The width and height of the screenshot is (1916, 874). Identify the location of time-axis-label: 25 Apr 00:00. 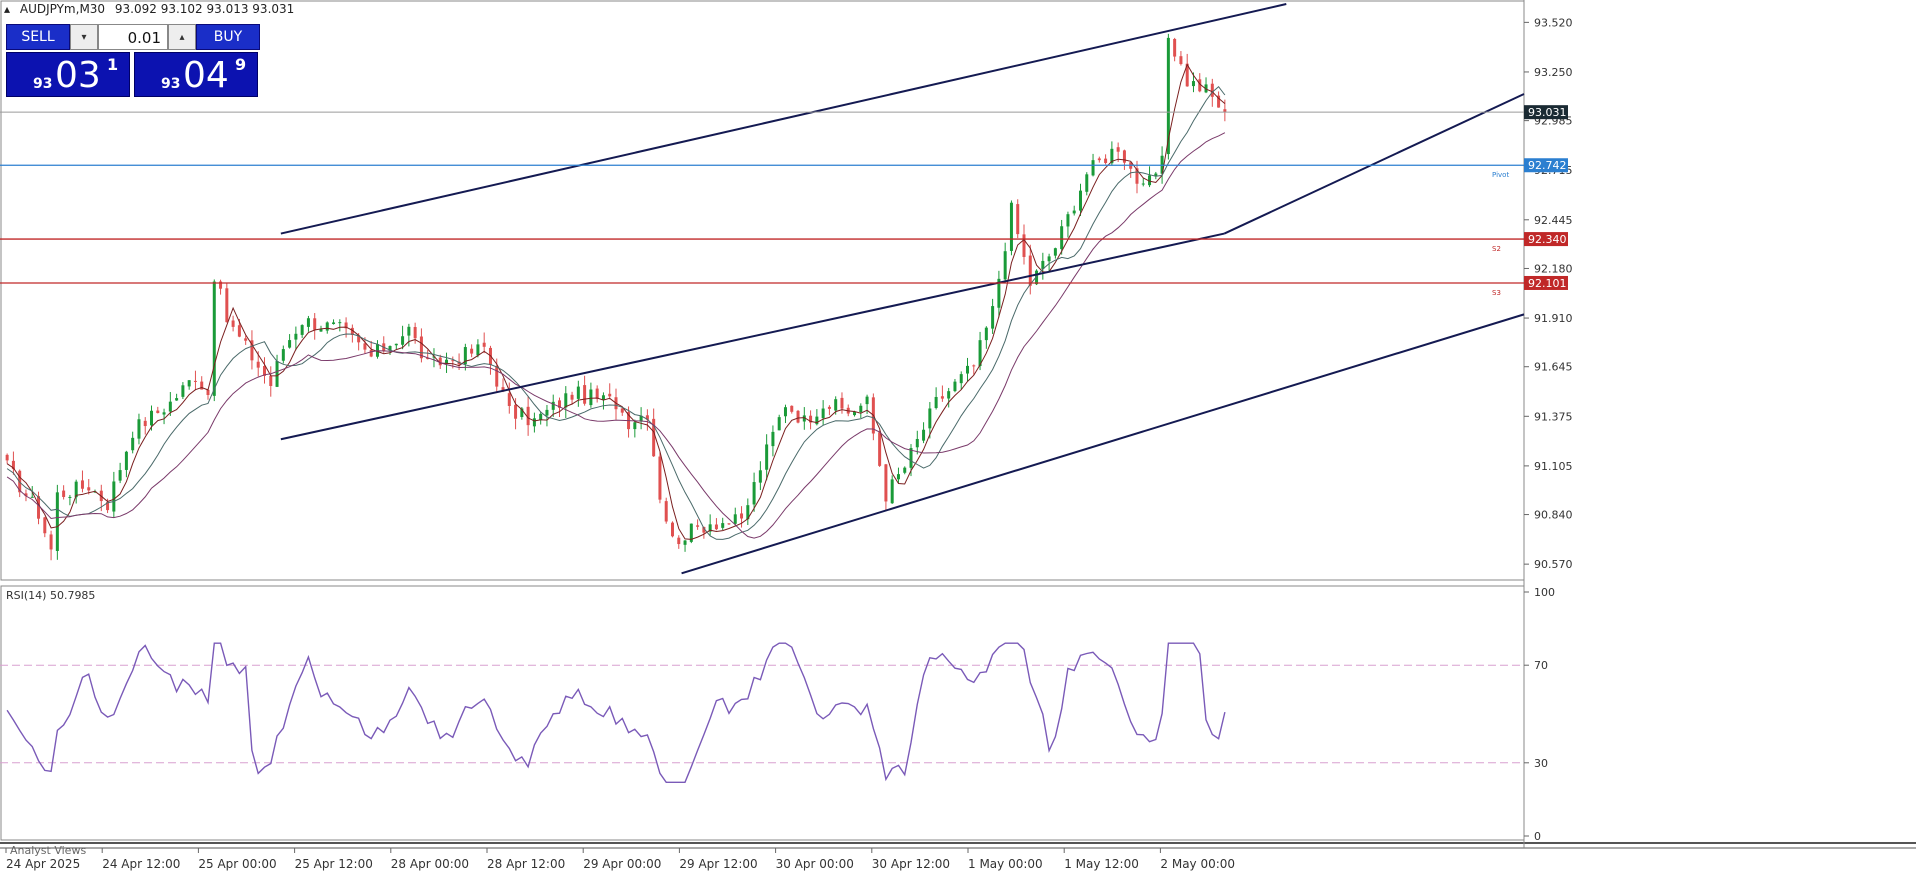
(237, 864).